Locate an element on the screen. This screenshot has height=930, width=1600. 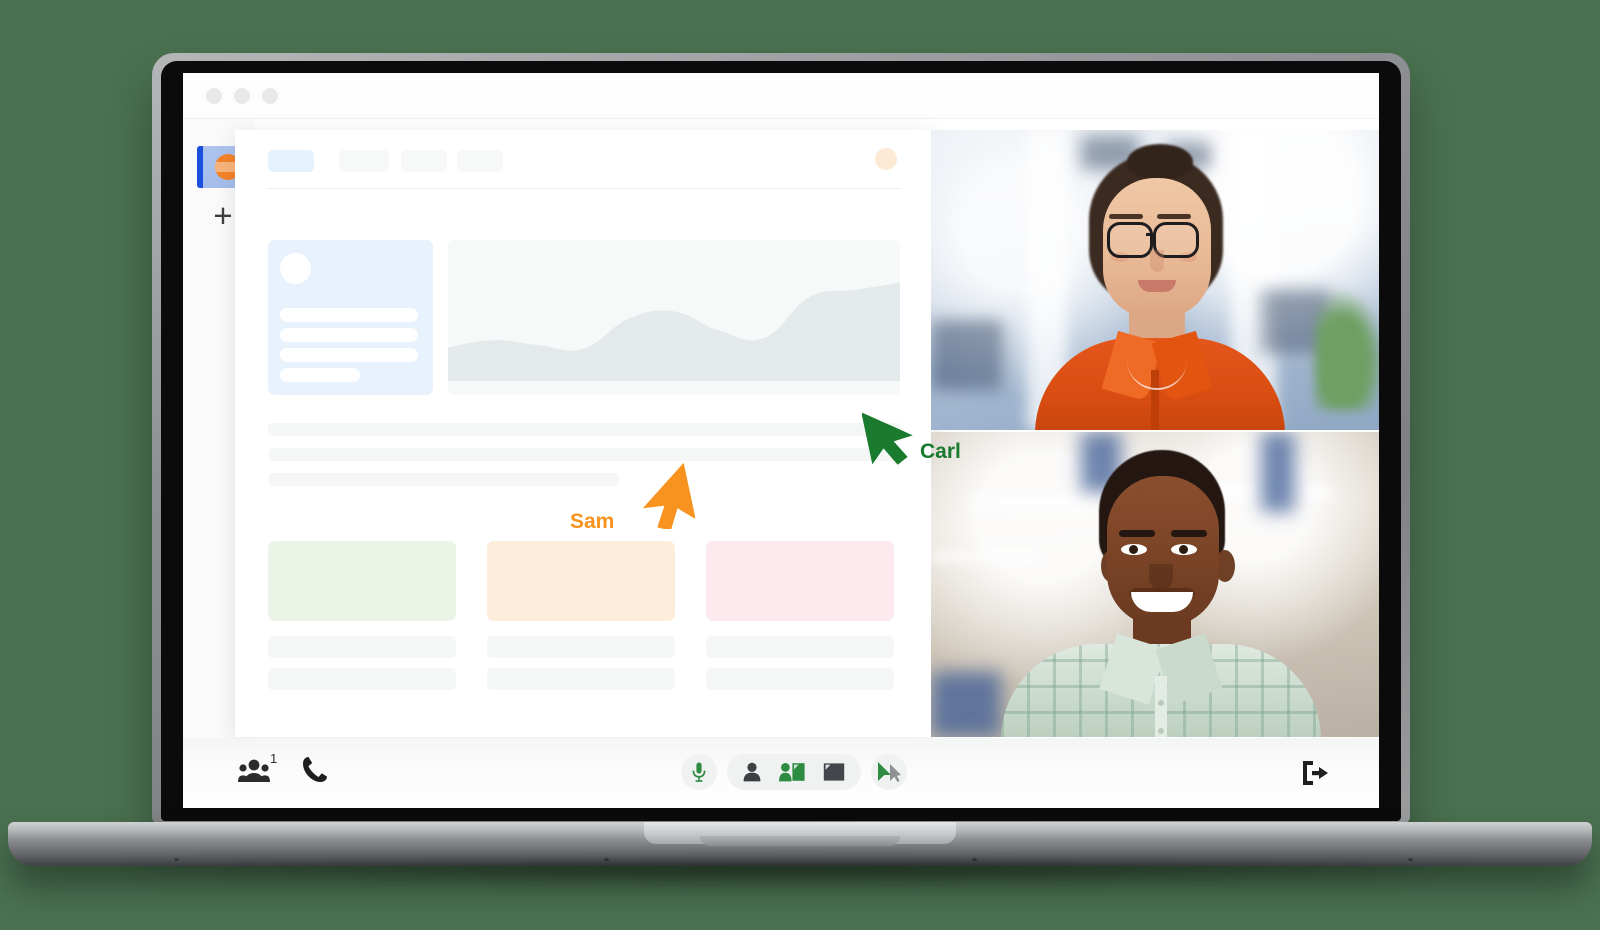
cursor-carl: Carl is located at coordinates (911, 439).